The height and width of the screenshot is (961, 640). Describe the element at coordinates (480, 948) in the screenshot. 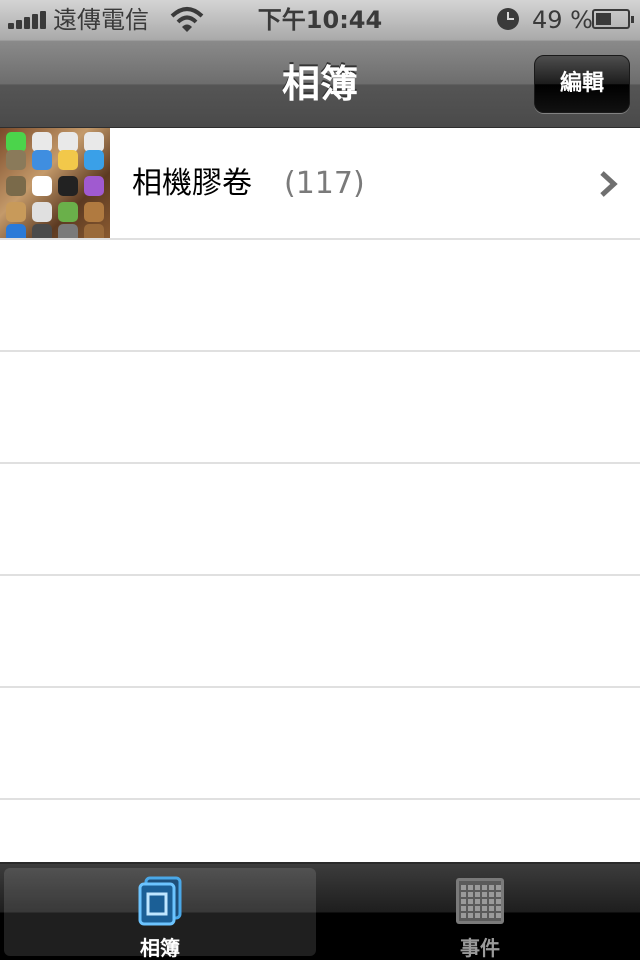

I see `tab-label: 事件` at that location.